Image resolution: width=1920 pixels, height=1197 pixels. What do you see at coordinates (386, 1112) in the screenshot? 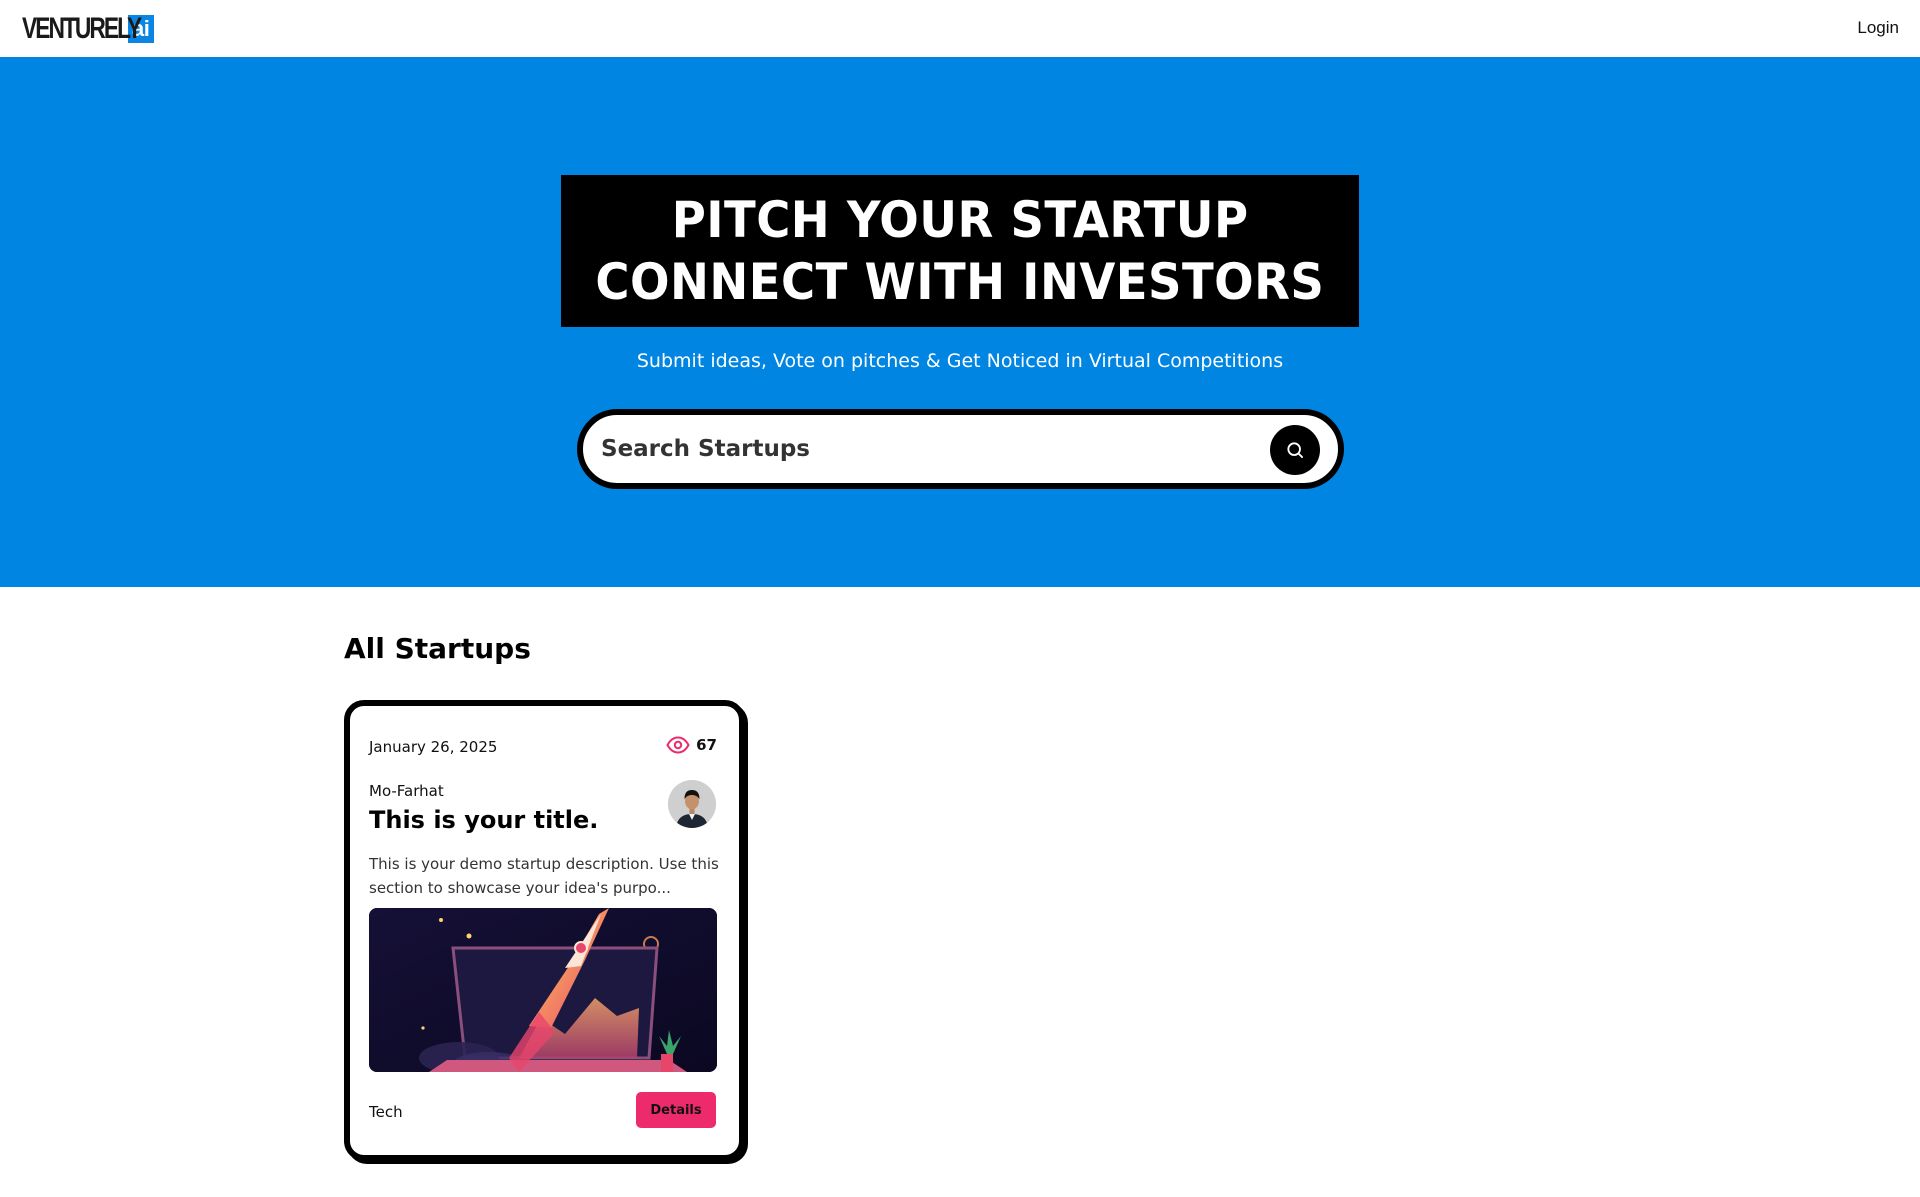
I see `card-category: Tech` at bounding box center [386, 1112].